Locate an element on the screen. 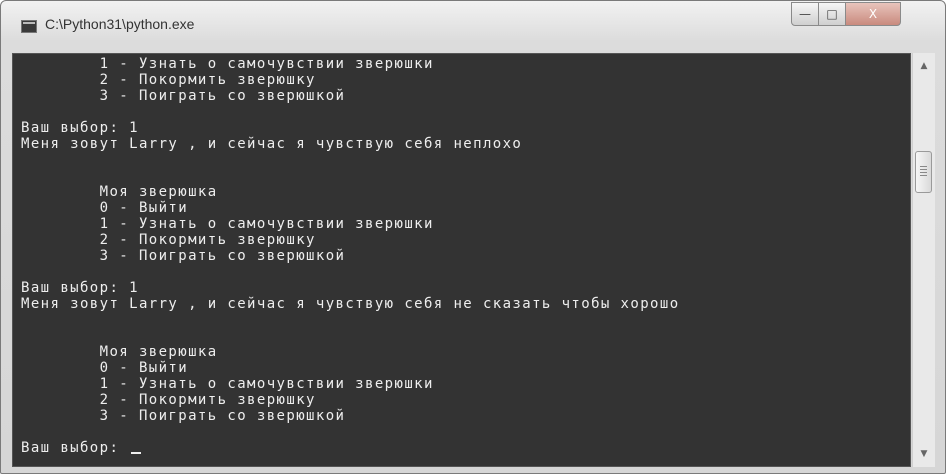  close-icon: X is located at coordinates (873, 14).